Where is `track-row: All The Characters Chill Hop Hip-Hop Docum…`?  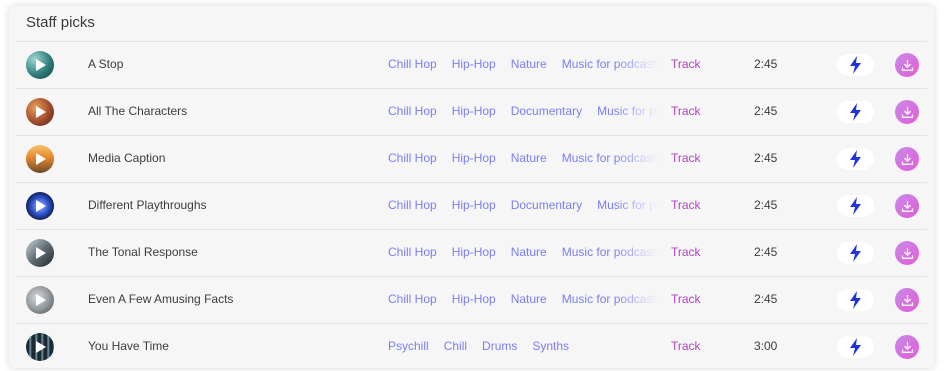 track-row: All The Characters Chill Hop Hip-Hop Docum… is located at coordinates (471, 111).